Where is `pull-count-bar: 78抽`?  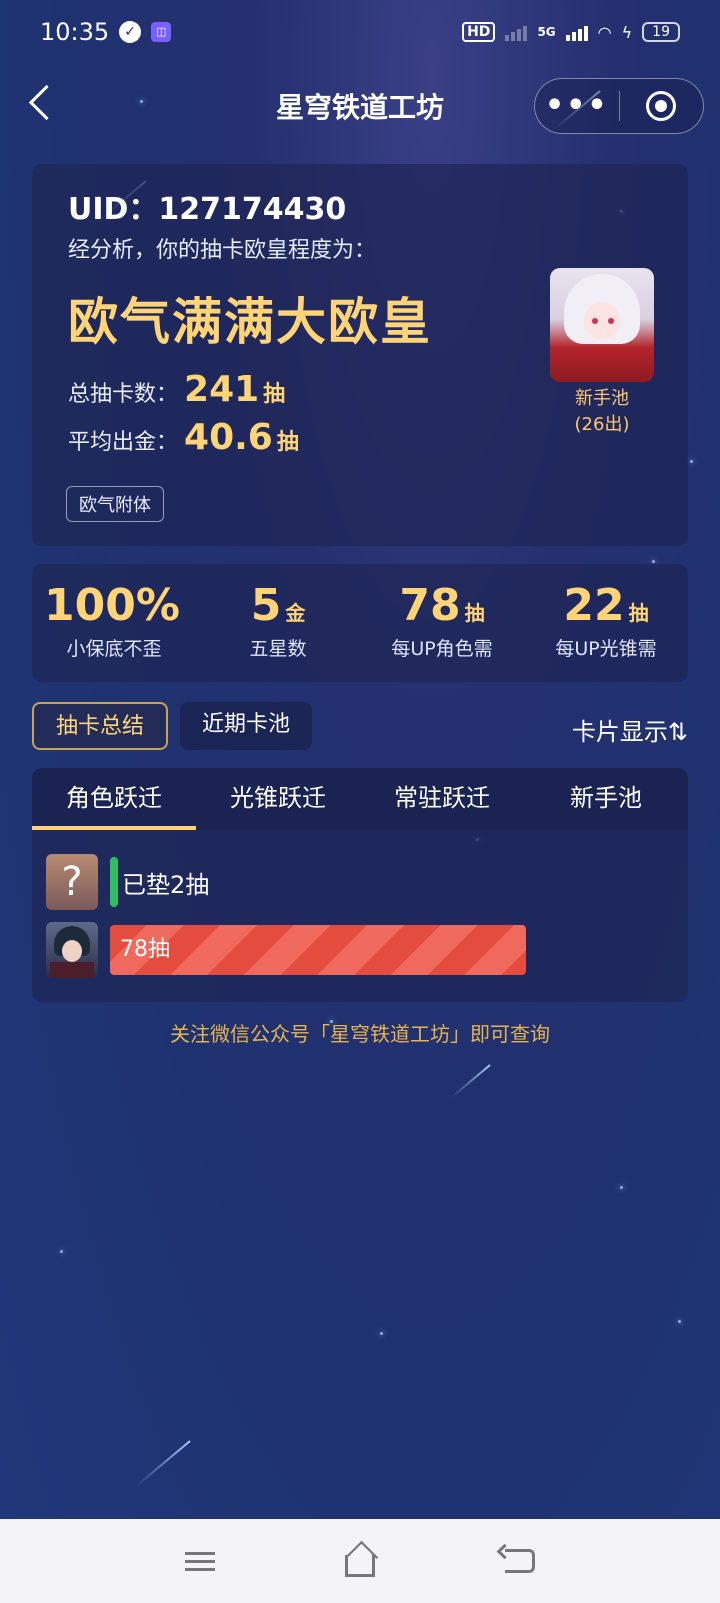 pull-count-bar: 78抽 is located at coordinates (318, 950).